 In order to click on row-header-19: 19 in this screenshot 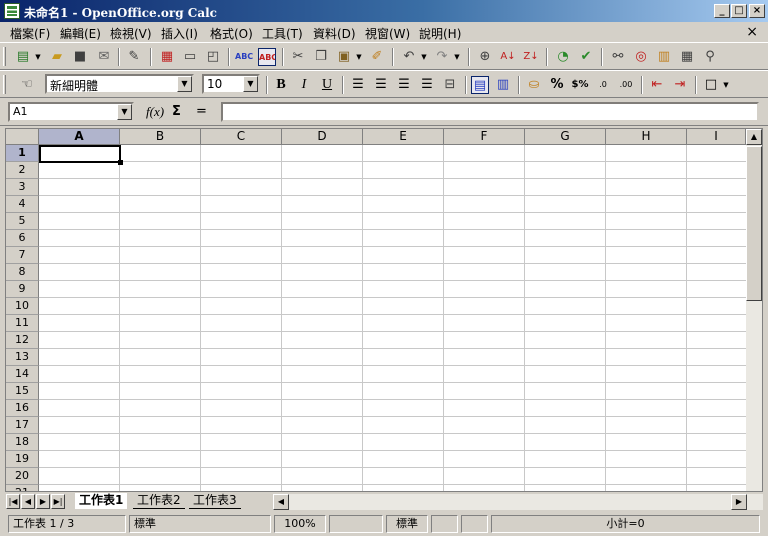, I will do `click(22, 459)`.